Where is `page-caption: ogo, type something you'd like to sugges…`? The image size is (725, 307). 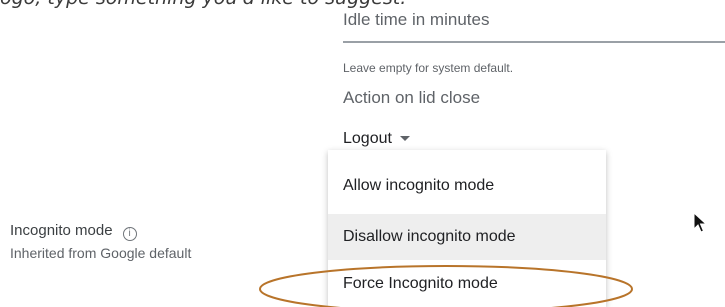
page-caption: ogo, type something you'd like to sugges… is located at coordinates (203, 4).